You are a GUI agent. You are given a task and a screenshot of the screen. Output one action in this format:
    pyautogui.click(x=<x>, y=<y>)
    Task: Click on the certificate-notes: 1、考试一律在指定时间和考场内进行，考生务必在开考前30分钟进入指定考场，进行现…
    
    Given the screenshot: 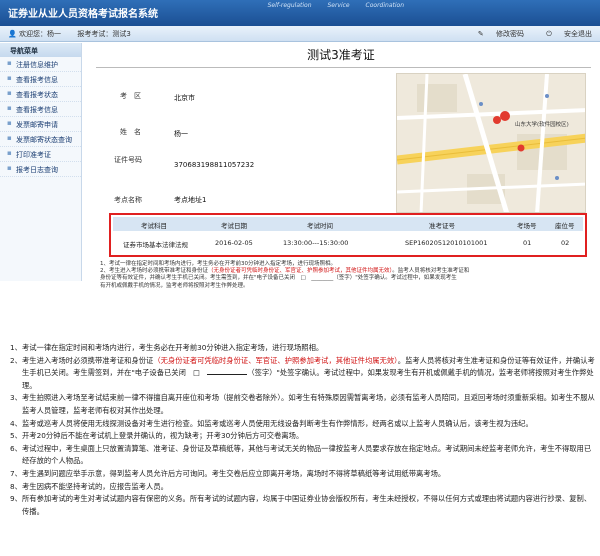 What is the action you would take?
    pyautogui.click(x=345, y=275)
    